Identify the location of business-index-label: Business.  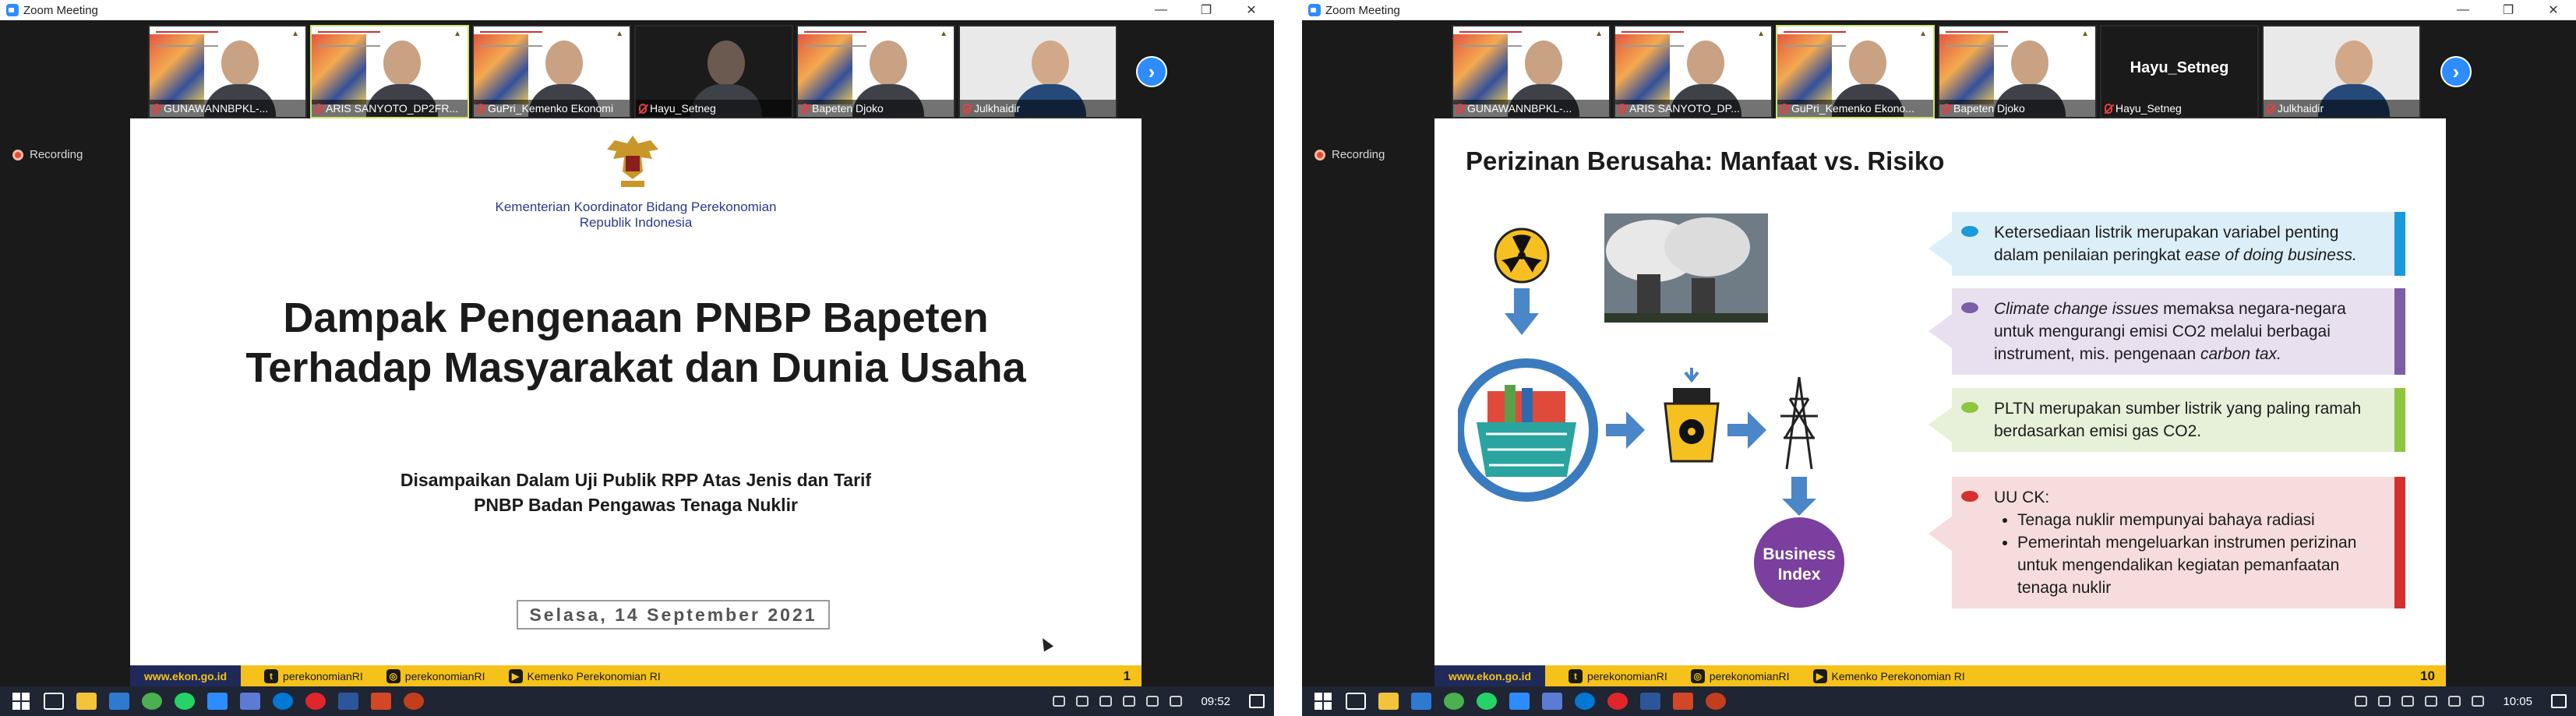
(1799, 554).